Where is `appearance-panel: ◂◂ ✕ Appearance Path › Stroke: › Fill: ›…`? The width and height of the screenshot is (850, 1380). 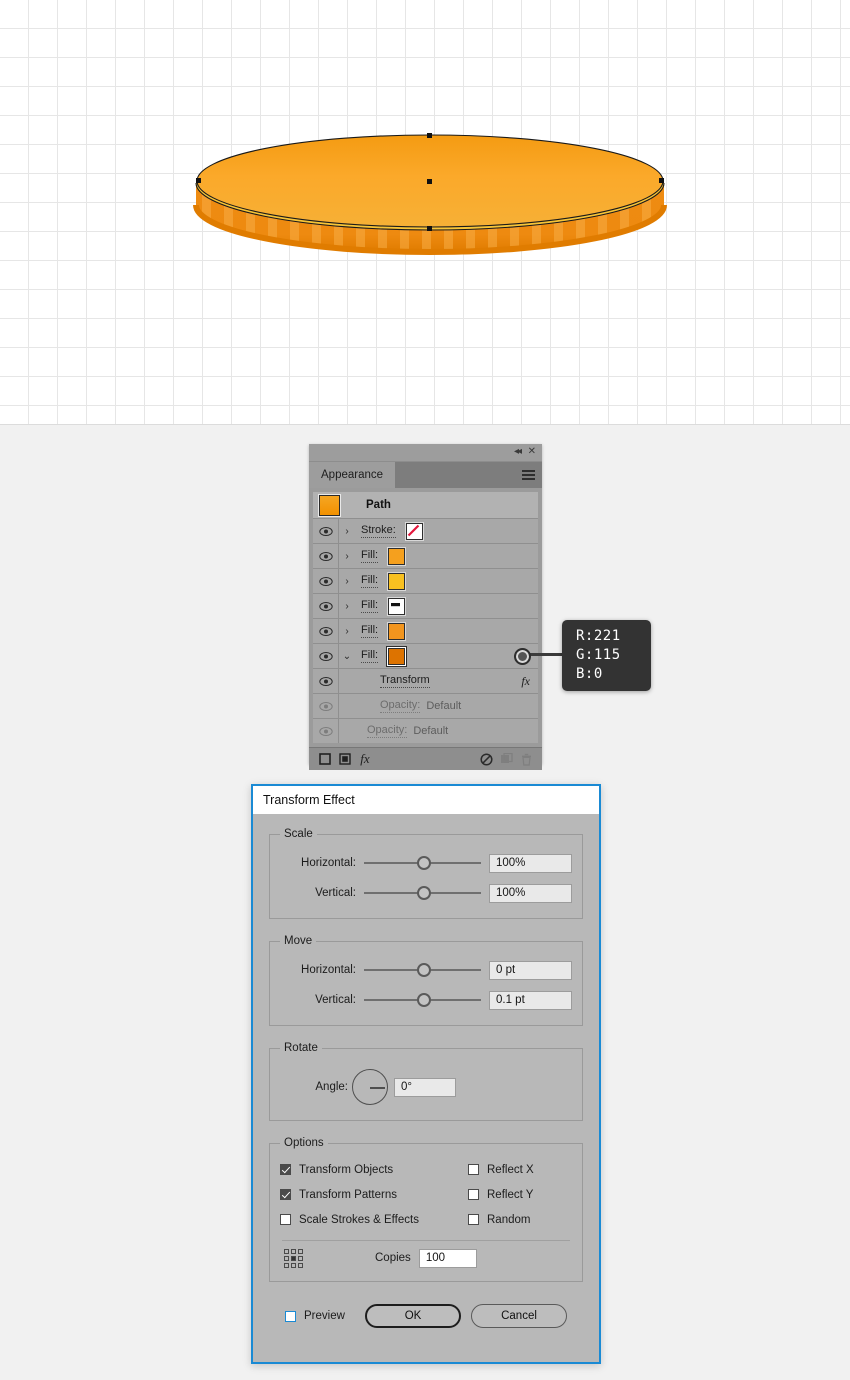 appearance-panel: ◂◂ ✕ Appearance Path › Stroke: › Fill: ›… is located at coordinates (425, 607).